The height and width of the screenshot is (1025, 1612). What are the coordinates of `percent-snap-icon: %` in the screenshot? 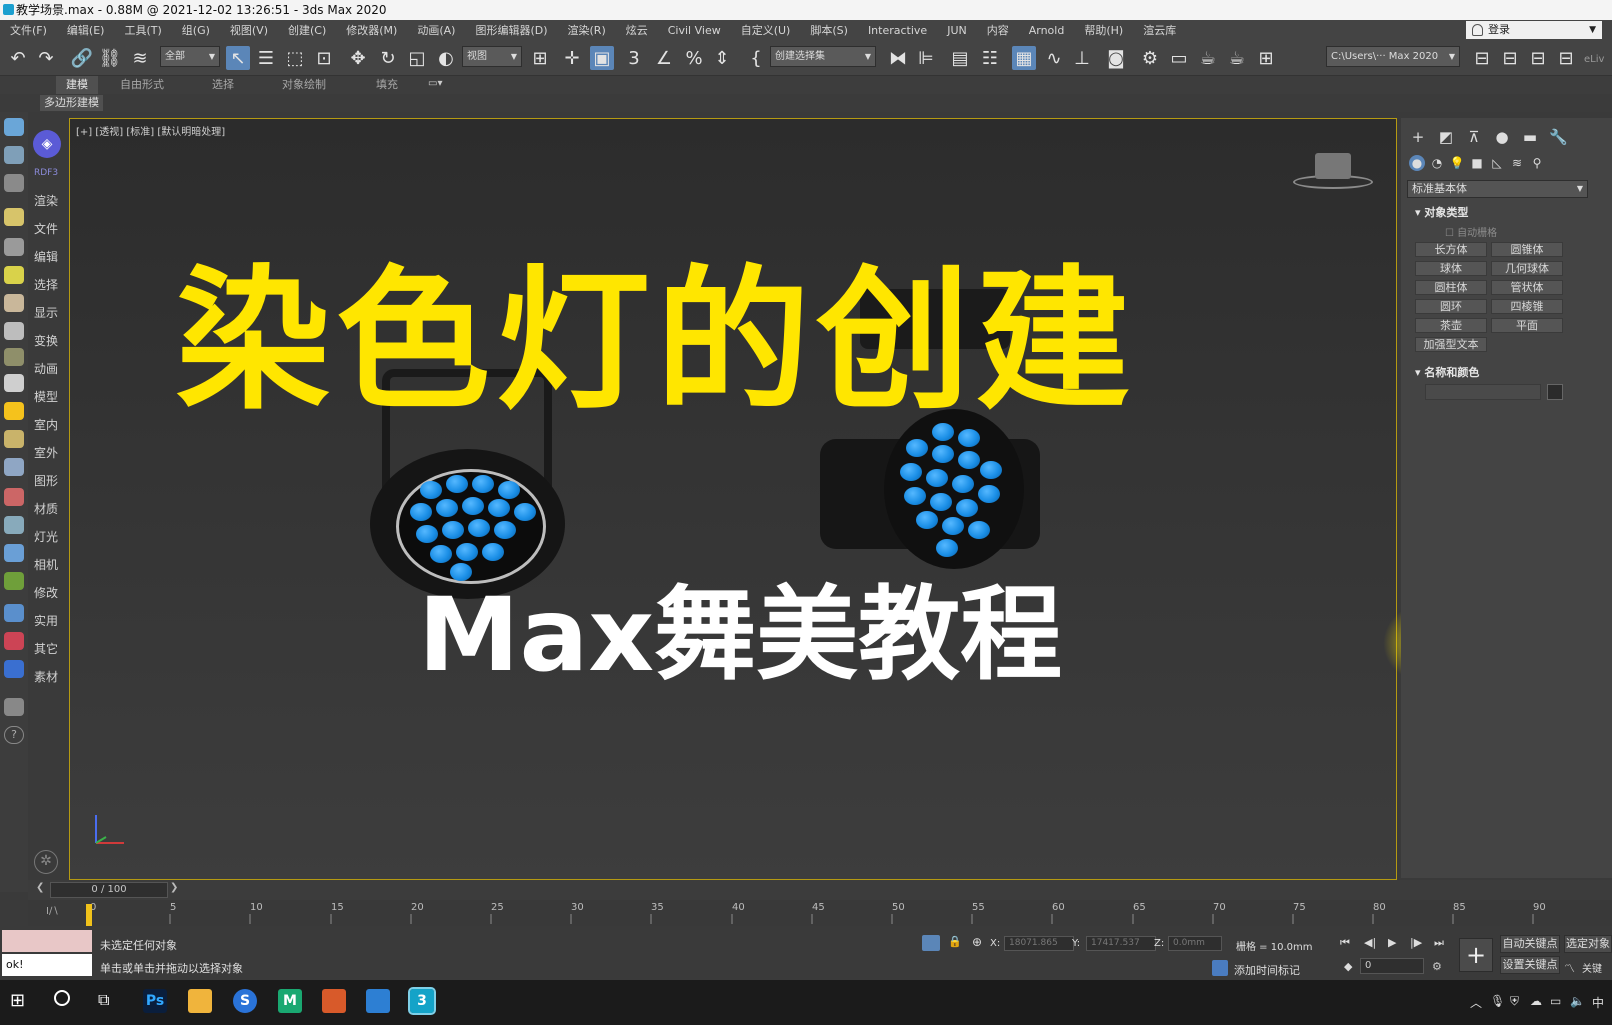 It's located at (694, 58).